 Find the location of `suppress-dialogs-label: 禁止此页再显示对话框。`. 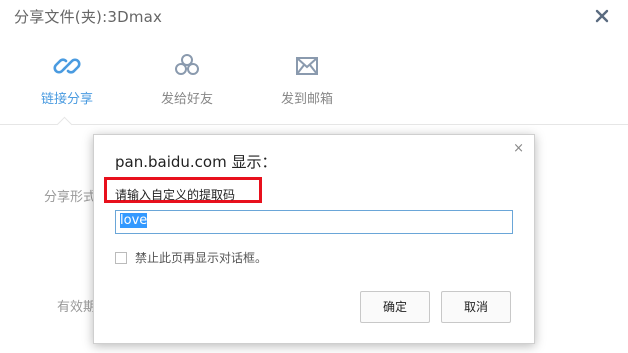

suppress-dialogs-label: 禁止此页再显示对话框。 is located at coordinates (201, 258).